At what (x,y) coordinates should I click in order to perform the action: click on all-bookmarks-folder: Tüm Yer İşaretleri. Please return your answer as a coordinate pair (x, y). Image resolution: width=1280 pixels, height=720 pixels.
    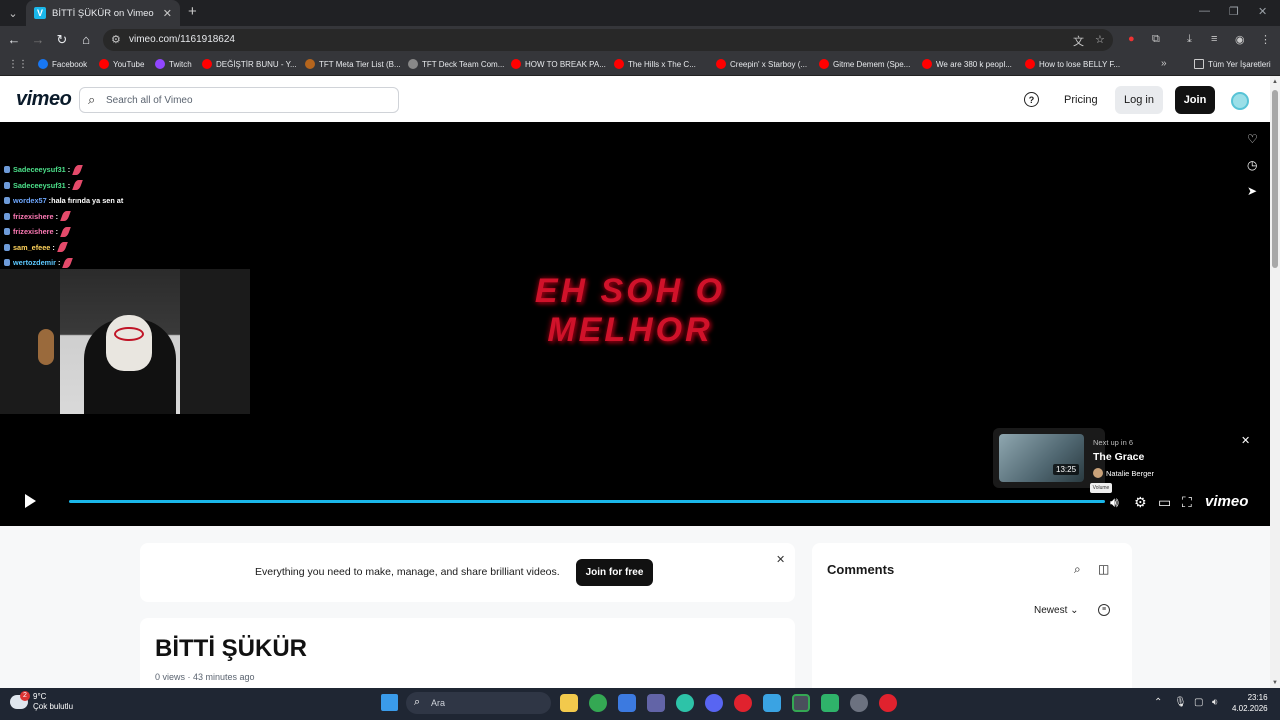
    Looking at the image, I should click on (1232, 64).